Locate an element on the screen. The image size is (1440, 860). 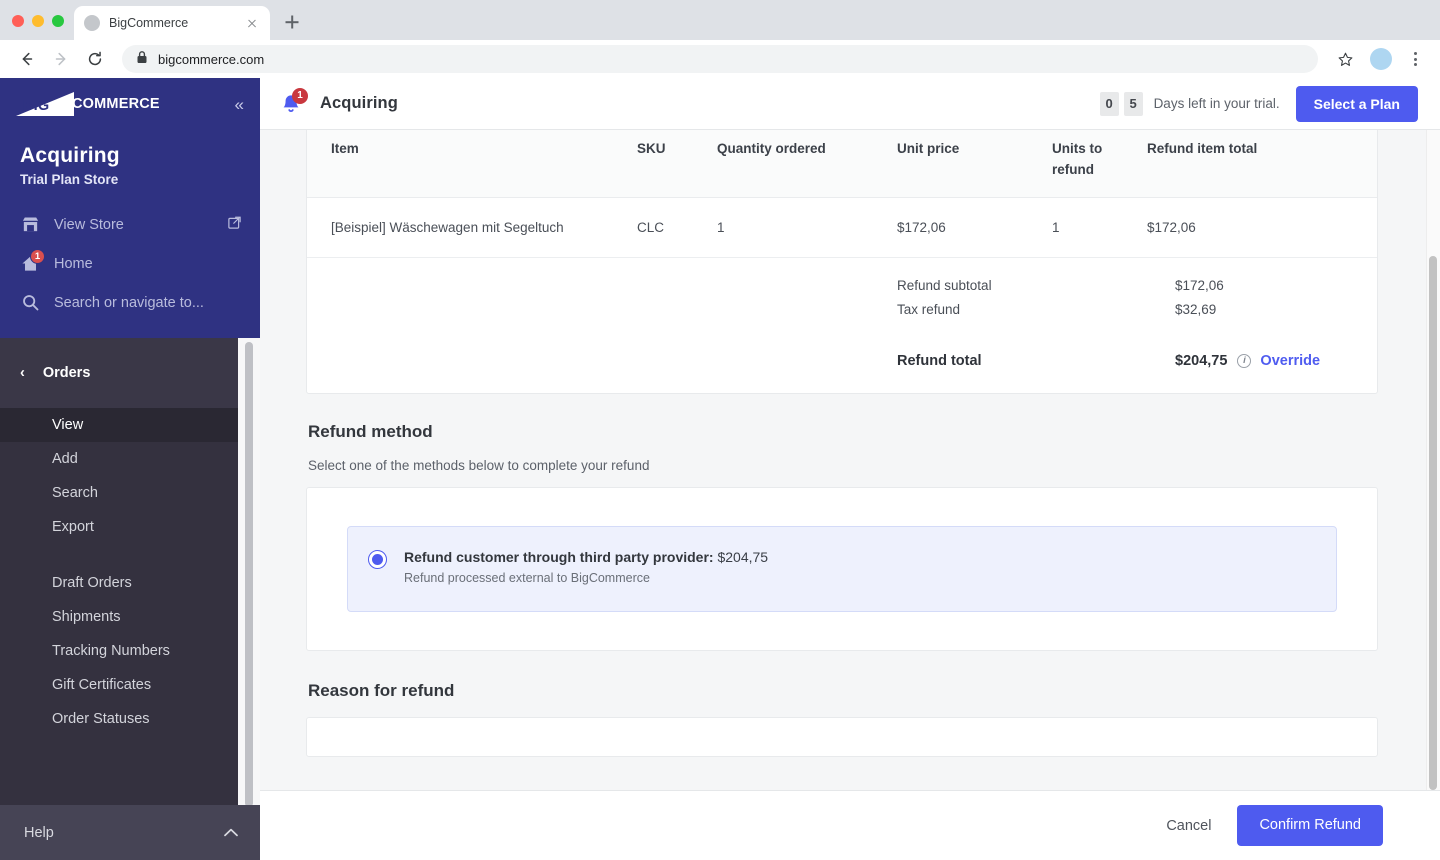
select-a-plan-button: Select a Plan is located at coordinates (1356, 103).